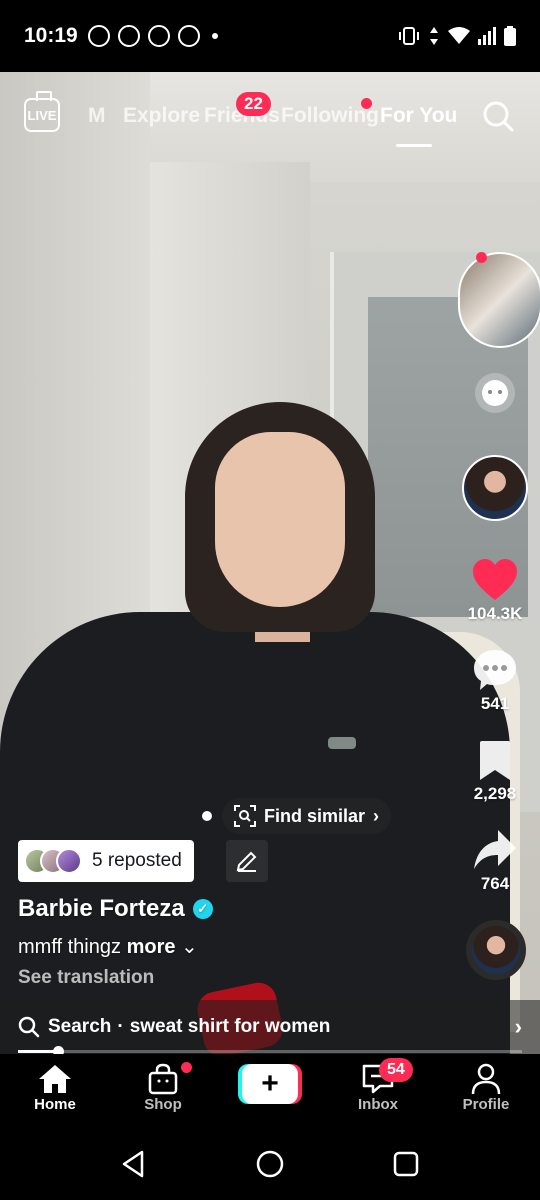  Describe the element at coordinates (378, 1085) in the screenshot. I see `tab-inbox: Inbox 54` at that location.